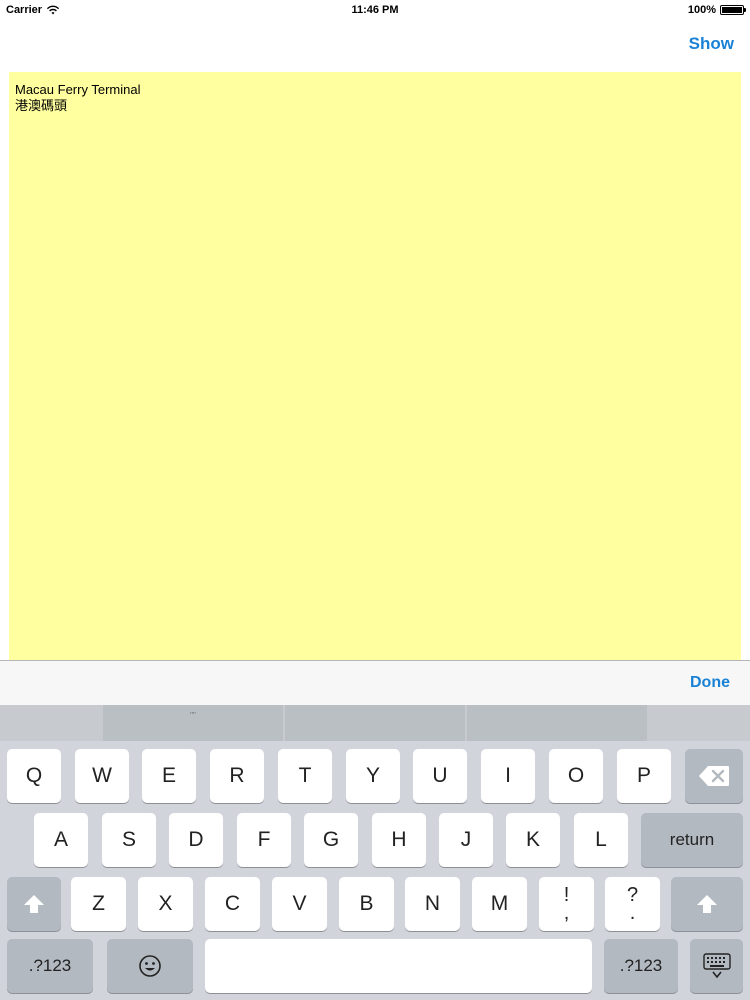  What do you see at coordinates (50, 966) in the screenshot?
I see `numbers-key-left: .?123` at bounding box center [50, 966].